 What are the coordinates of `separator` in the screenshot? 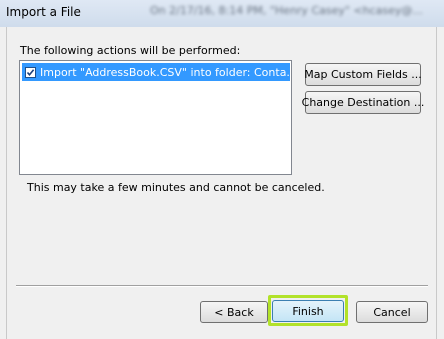 It's located at (222, 286).